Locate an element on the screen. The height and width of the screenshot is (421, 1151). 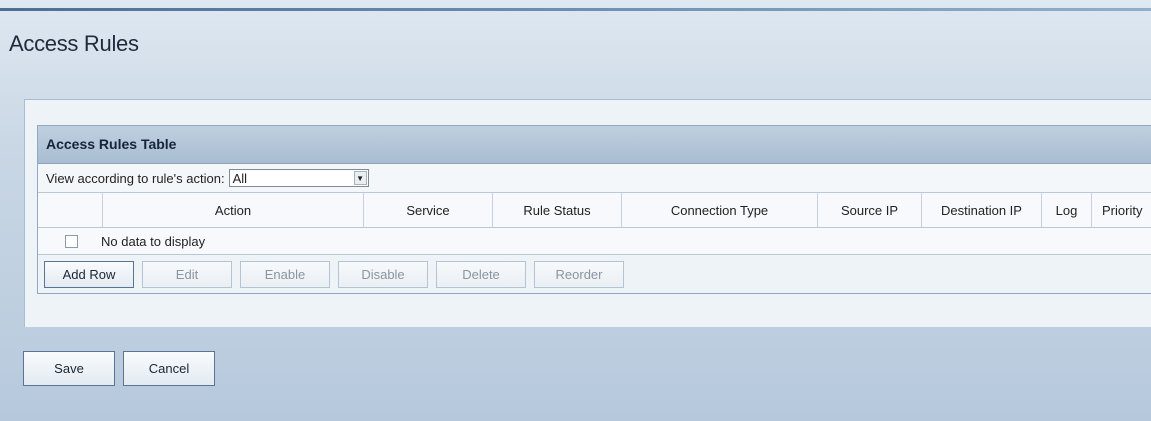
edit-button: Edit is located at coordinates (187, 274).